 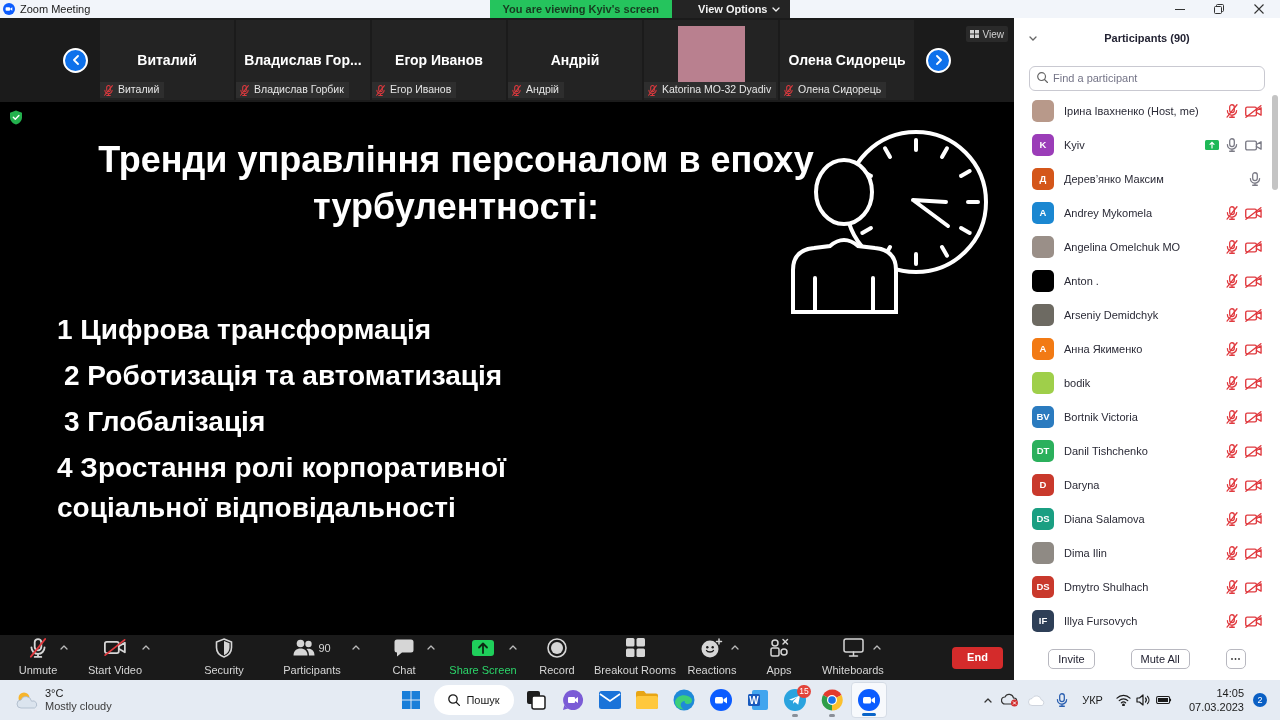 I want to click on record-button: Record, so click(x=557, y=657).